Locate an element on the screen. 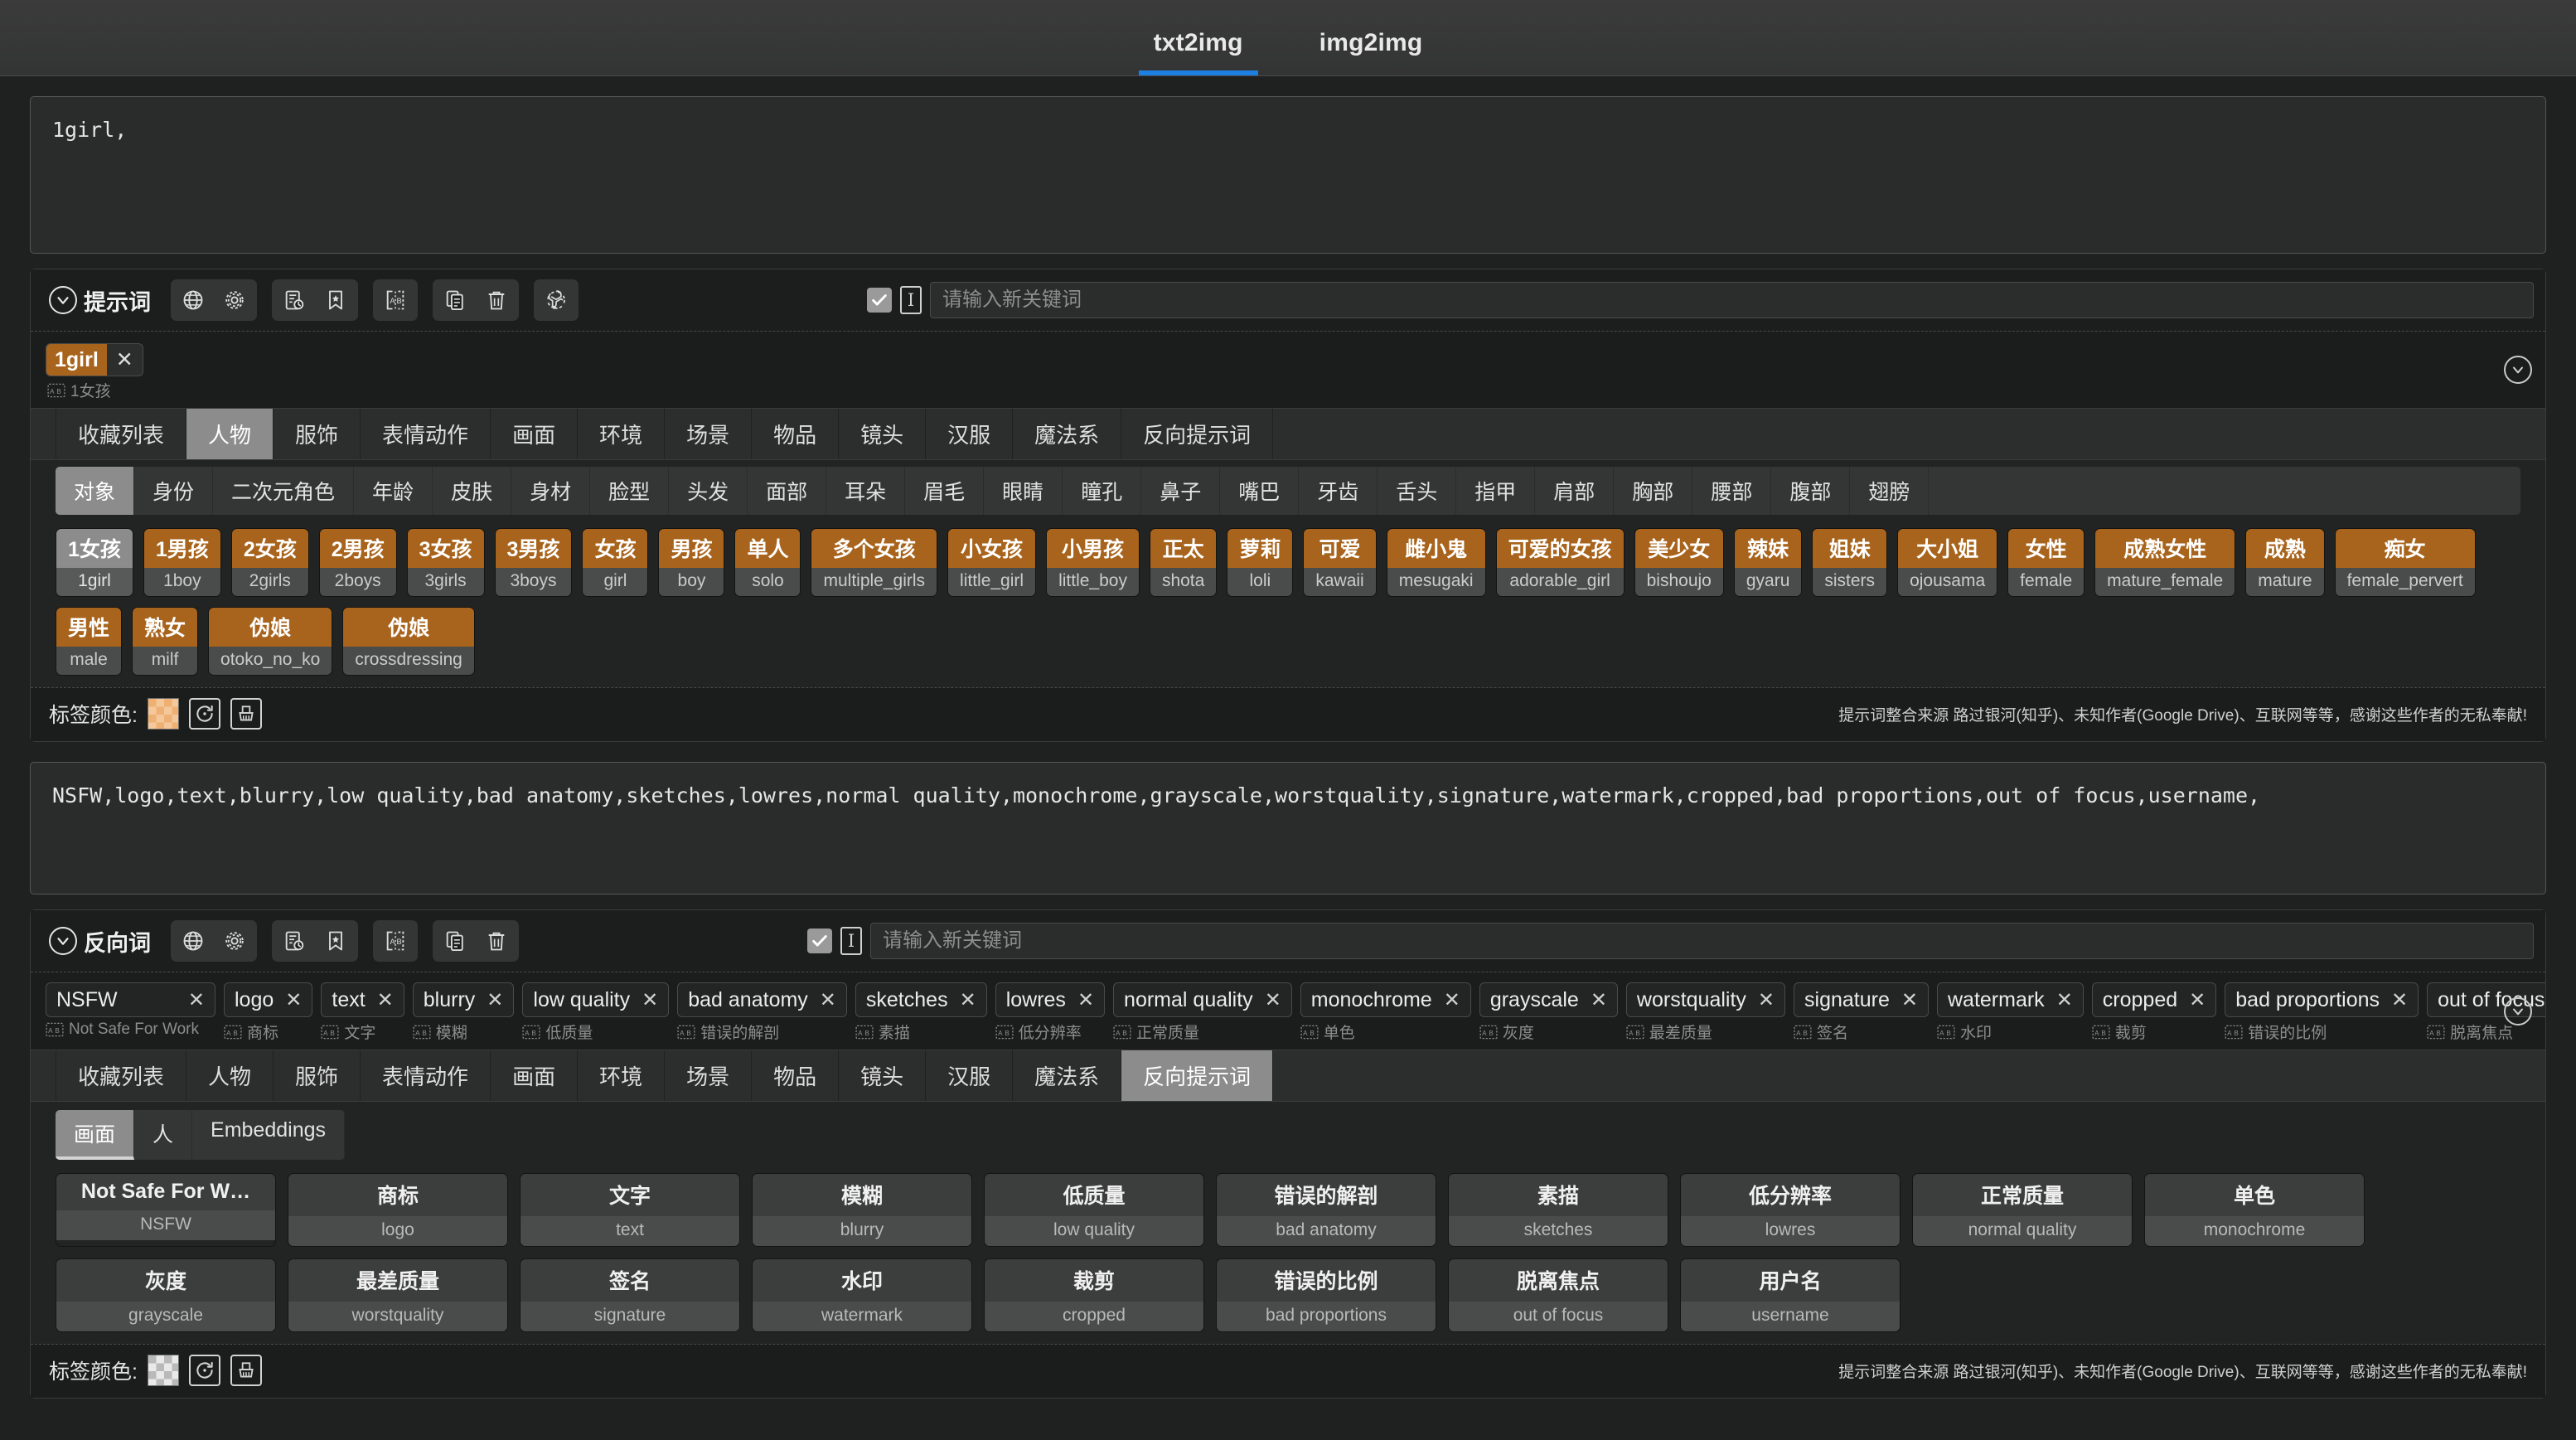 The width and height of the screenshot is (2576, 1440). negative-chip: low quality ✕ is located at coordinates (596, 999).